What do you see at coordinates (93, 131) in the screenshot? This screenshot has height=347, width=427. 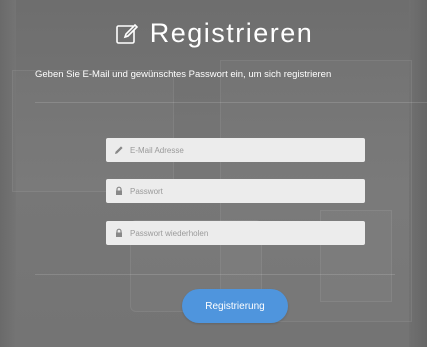 I see `background-shape` at bounding box center [93, 131].